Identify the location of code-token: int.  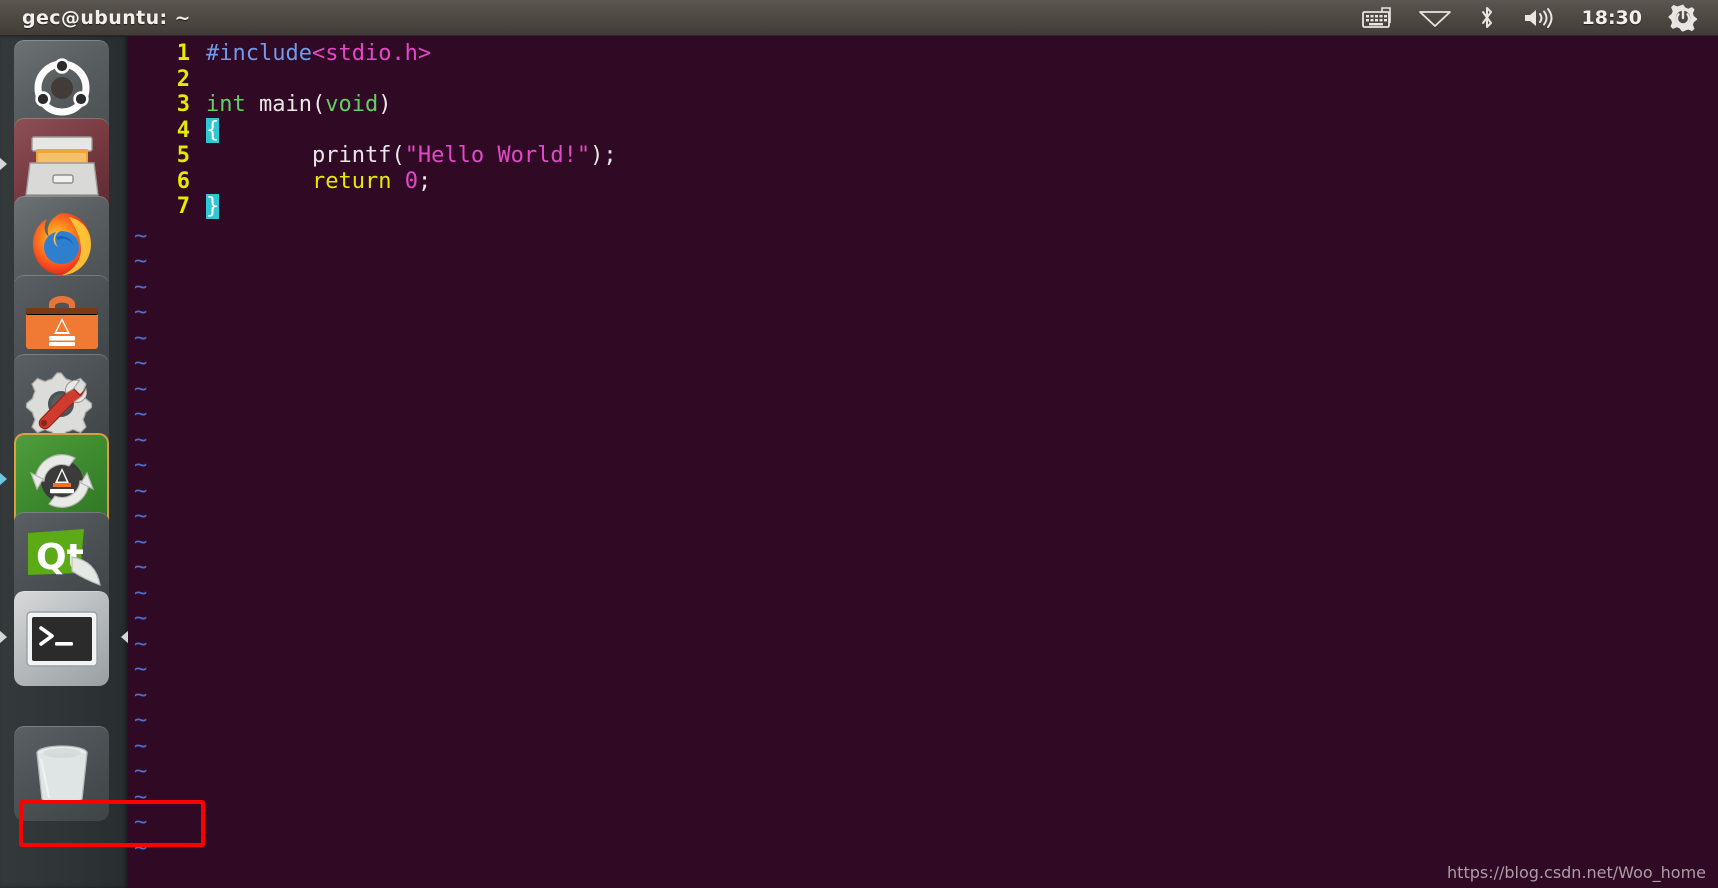
(226, 104).